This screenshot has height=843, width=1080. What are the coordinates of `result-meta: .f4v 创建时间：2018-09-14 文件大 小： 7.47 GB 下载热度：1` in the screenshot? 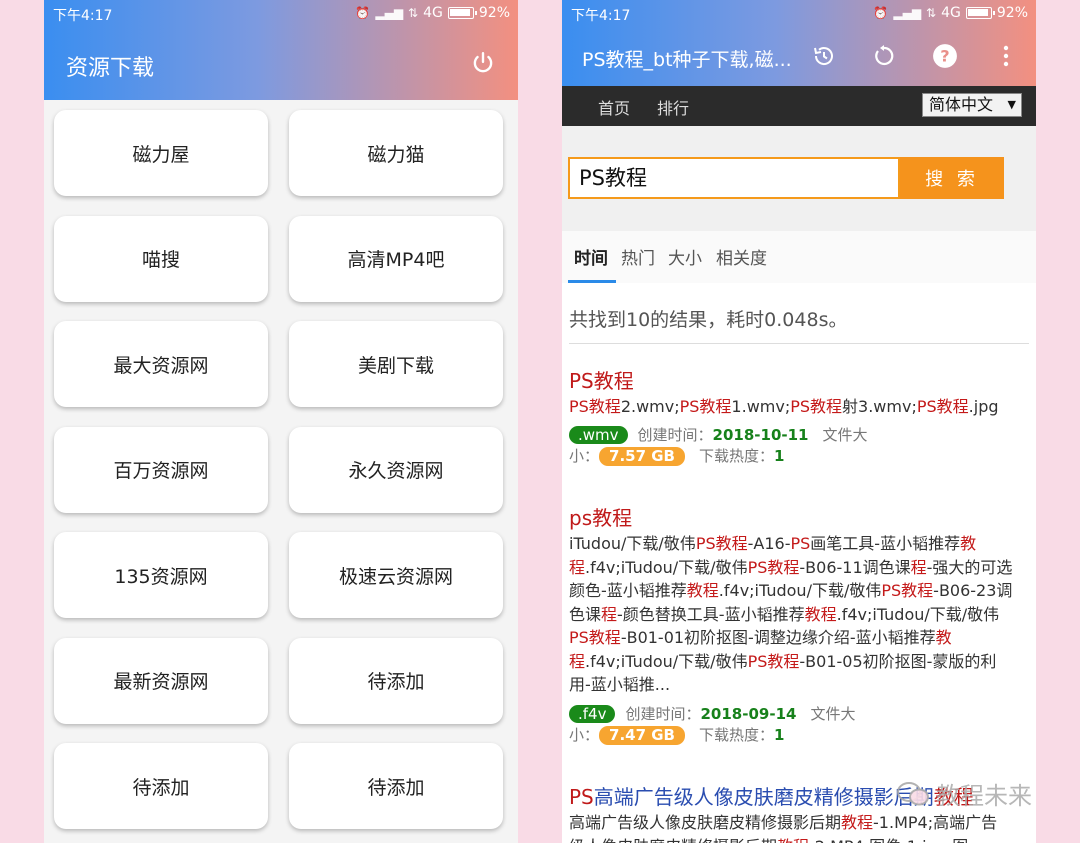 It's located at (712, 725).